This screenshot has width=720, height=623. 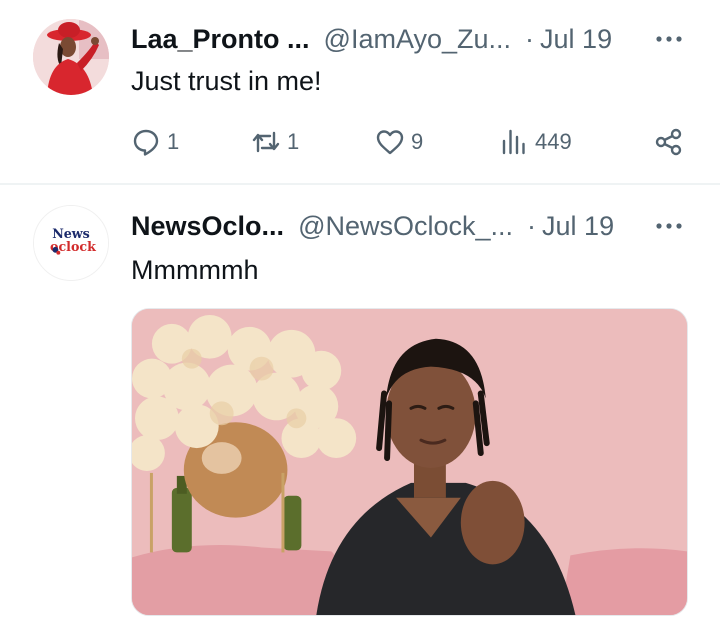 I want to click on avatar-photo-woman-red-hat, so click(x=71, y=57).